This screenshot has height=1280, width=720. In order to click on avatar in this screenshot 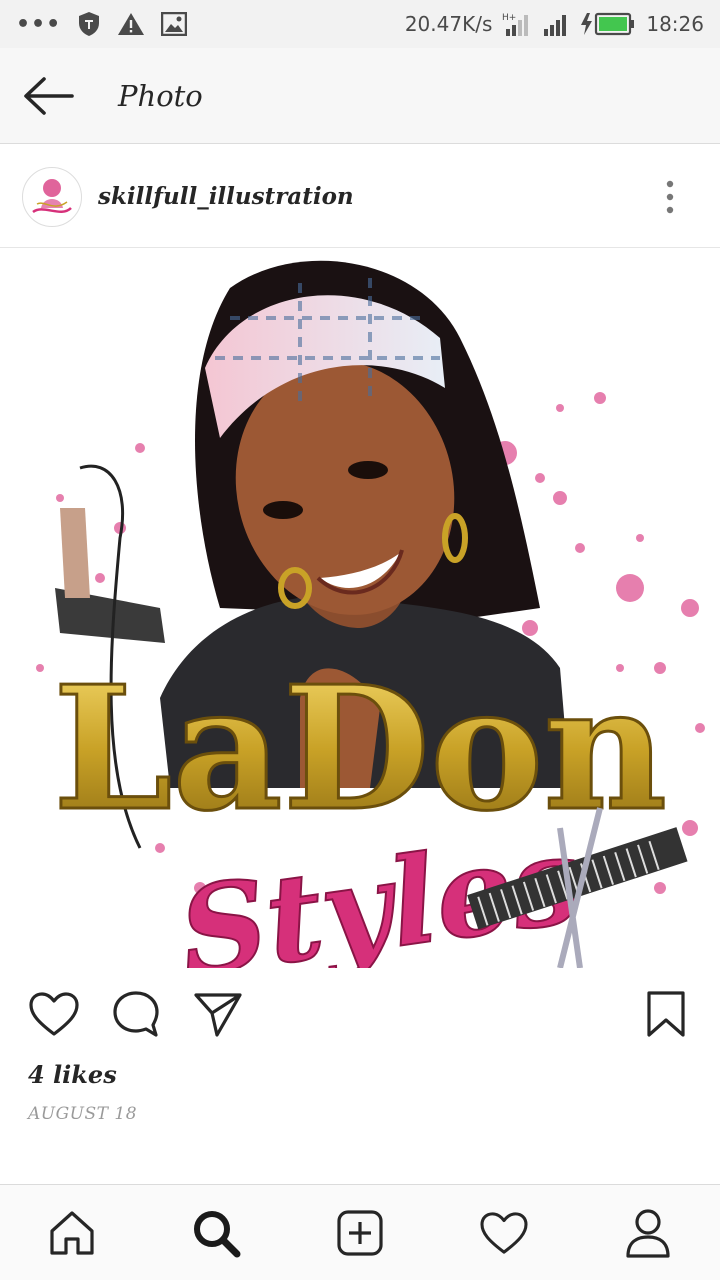, I will do `click(52, 196)`.